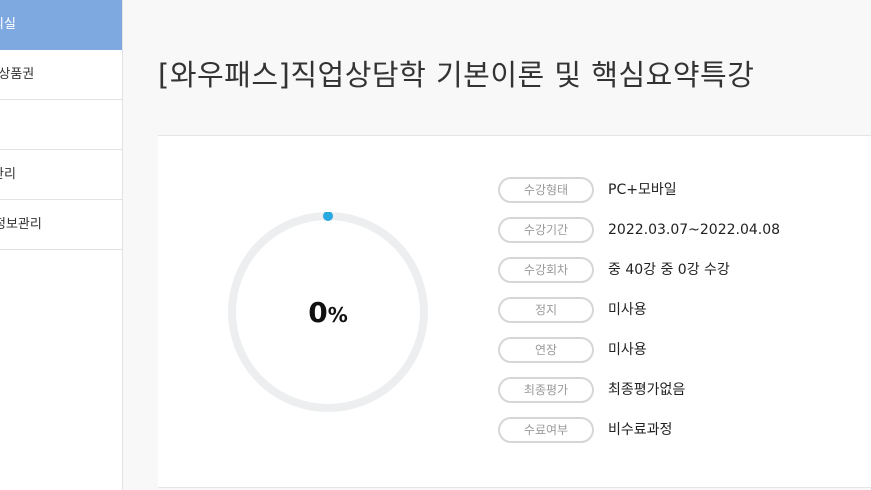 This screenshot has width=871, height=490. What do you see at coordinates (61, 225) in the screenshot?
I see `sidebar-item-info-management: 정보관리` at bounding box center [61, 225].